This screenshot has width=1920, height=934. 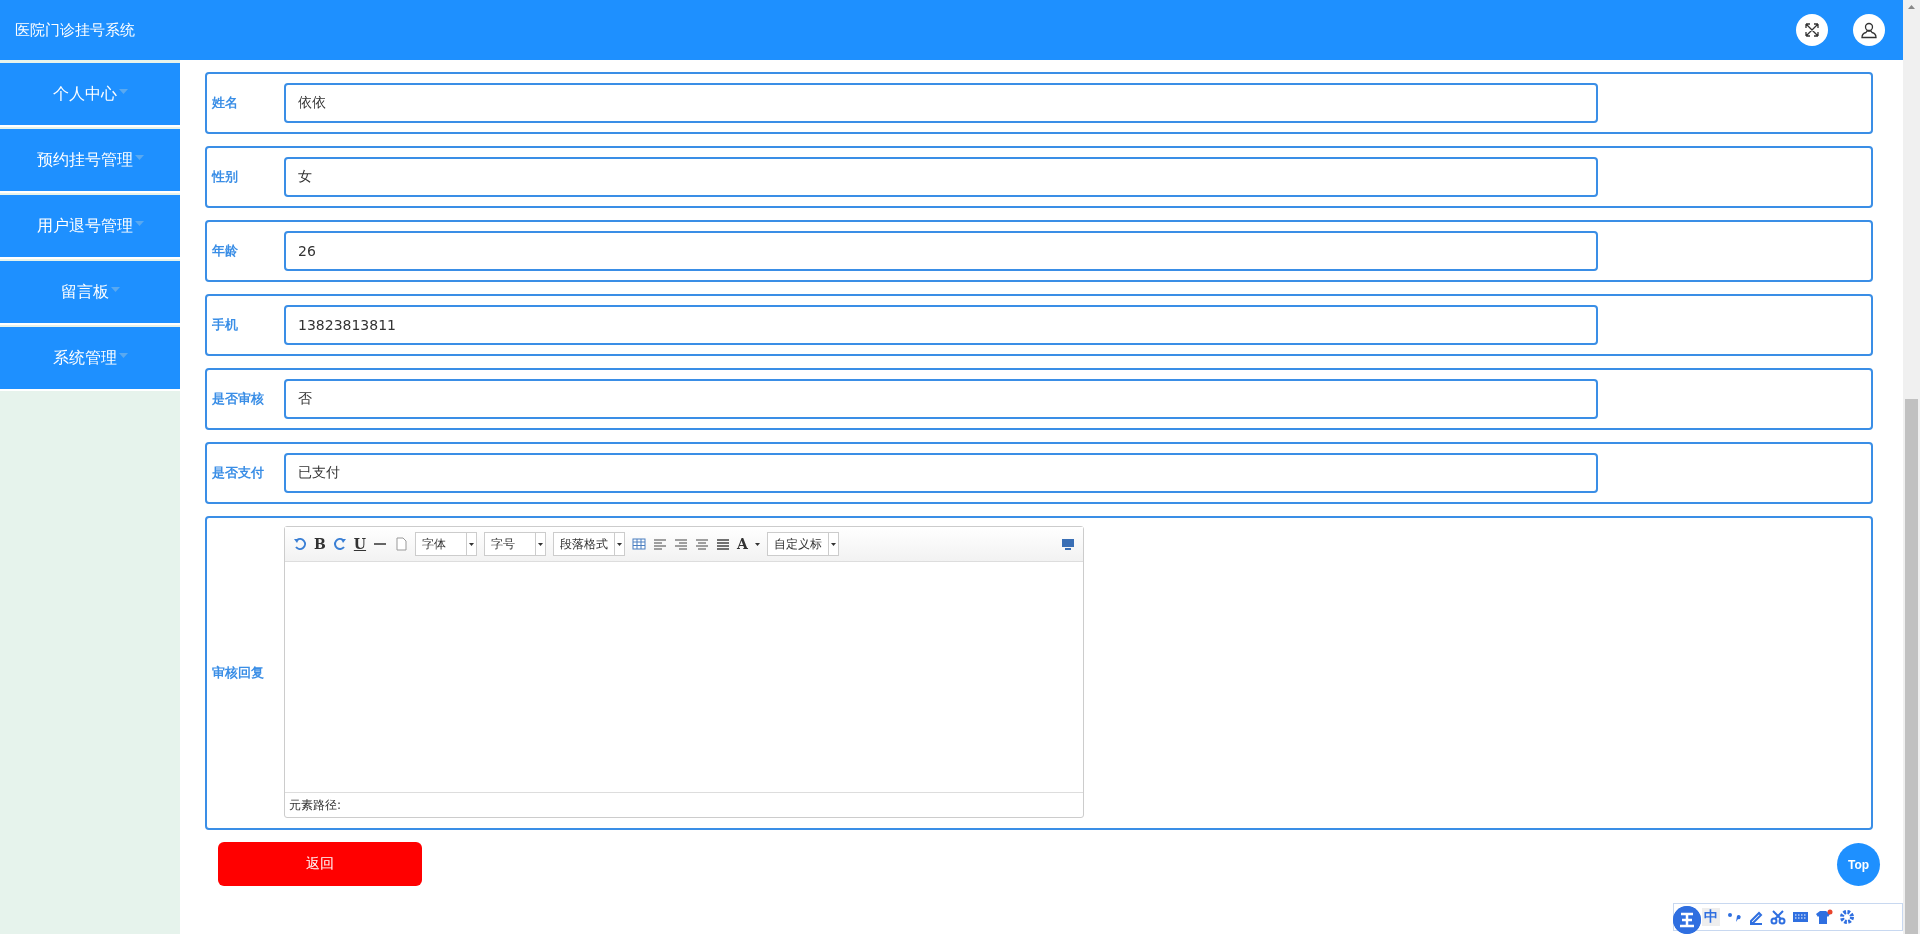 I want to click on underline-button: U, so click(x=360, y=544).